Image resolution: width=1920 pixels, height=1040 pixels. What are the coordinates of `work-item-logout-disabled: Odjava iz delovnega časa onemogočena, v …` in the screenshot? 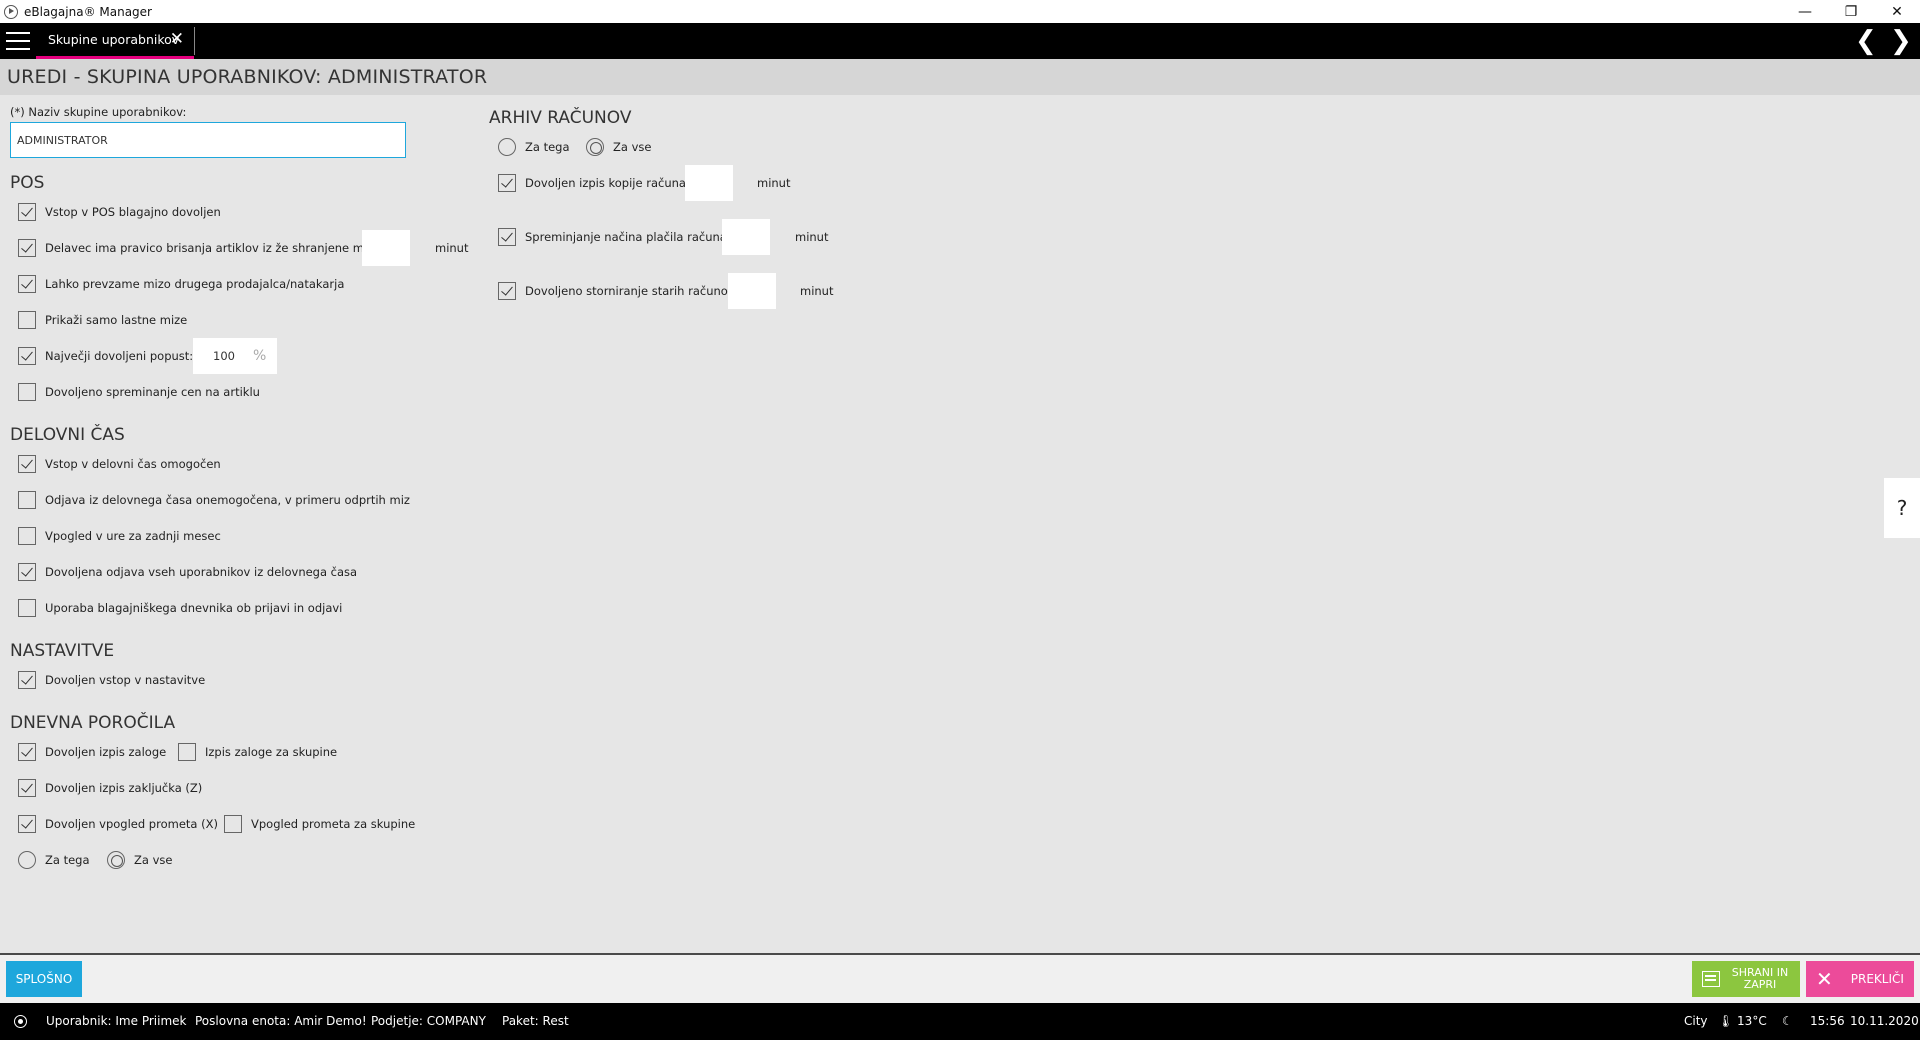 It's located at (214, 500).